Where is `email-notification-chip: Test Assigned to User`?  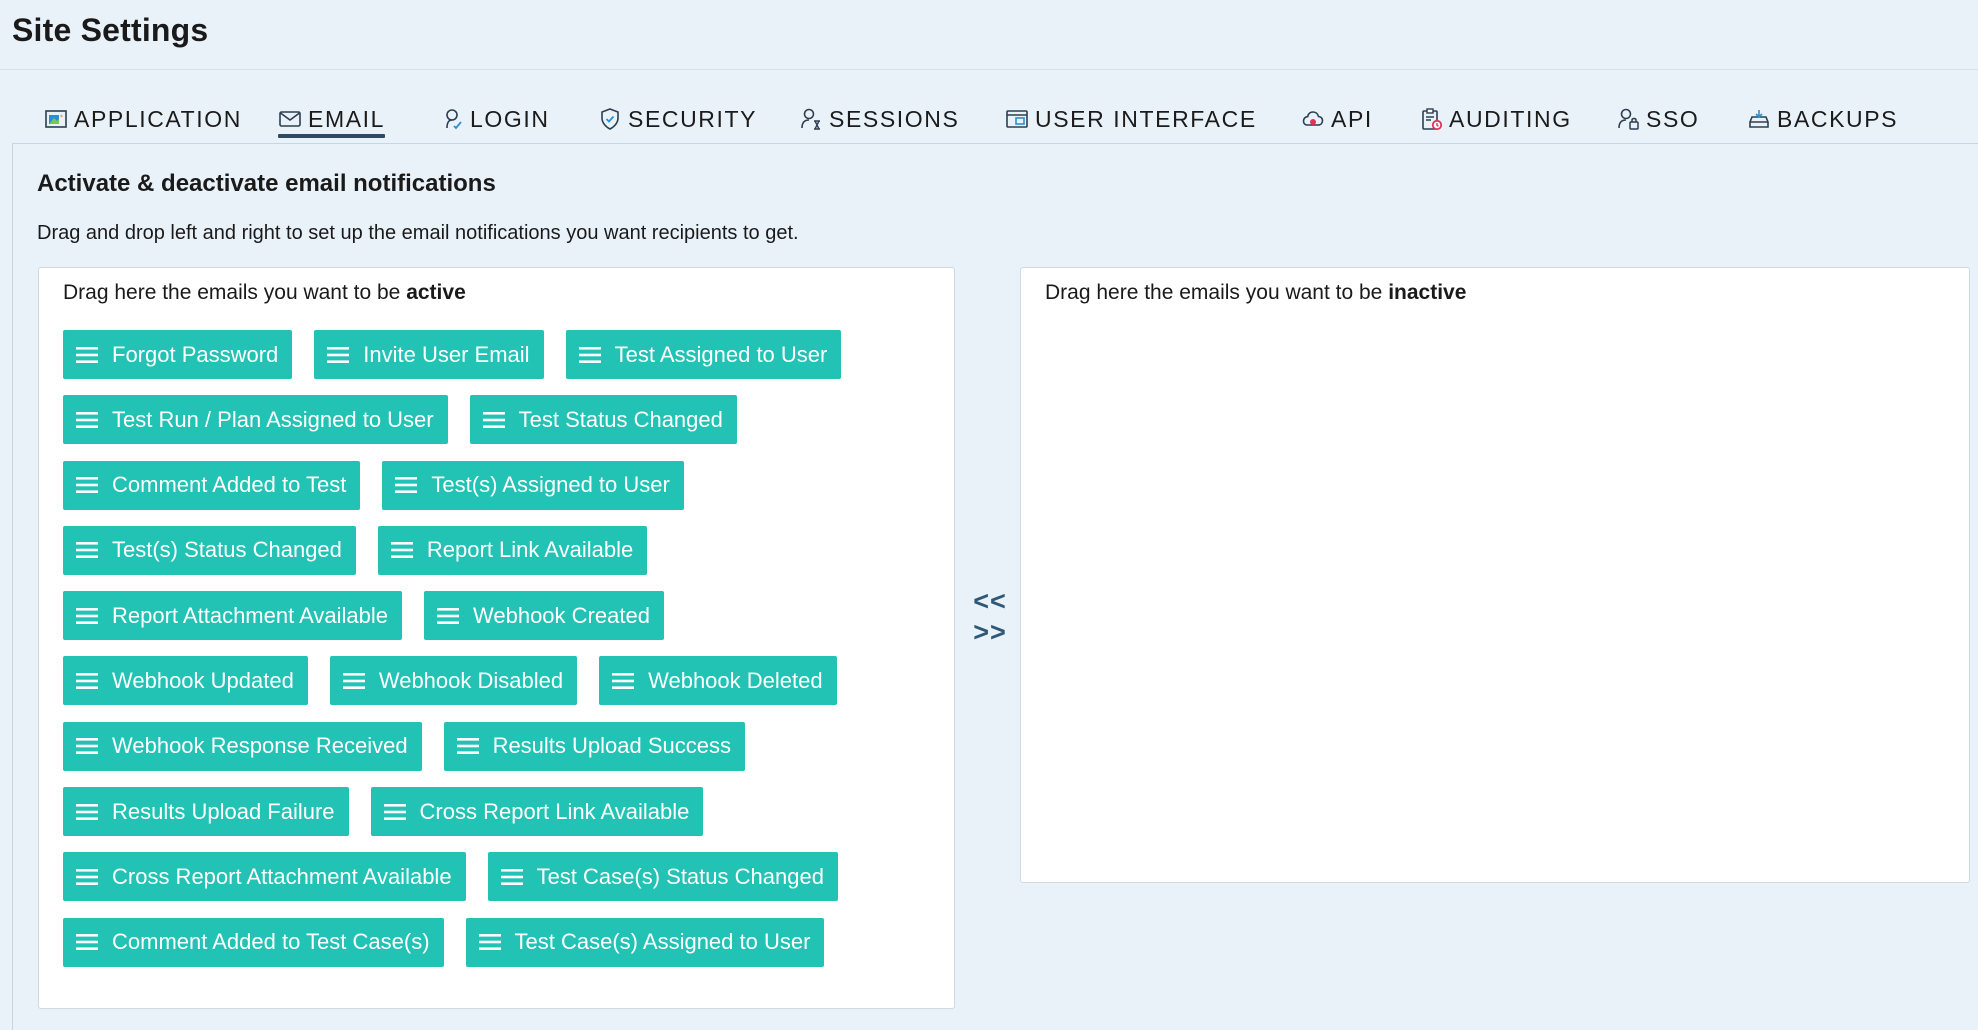
email-notification-chip: Test Assigned to User is located at coordinates (703, 354).